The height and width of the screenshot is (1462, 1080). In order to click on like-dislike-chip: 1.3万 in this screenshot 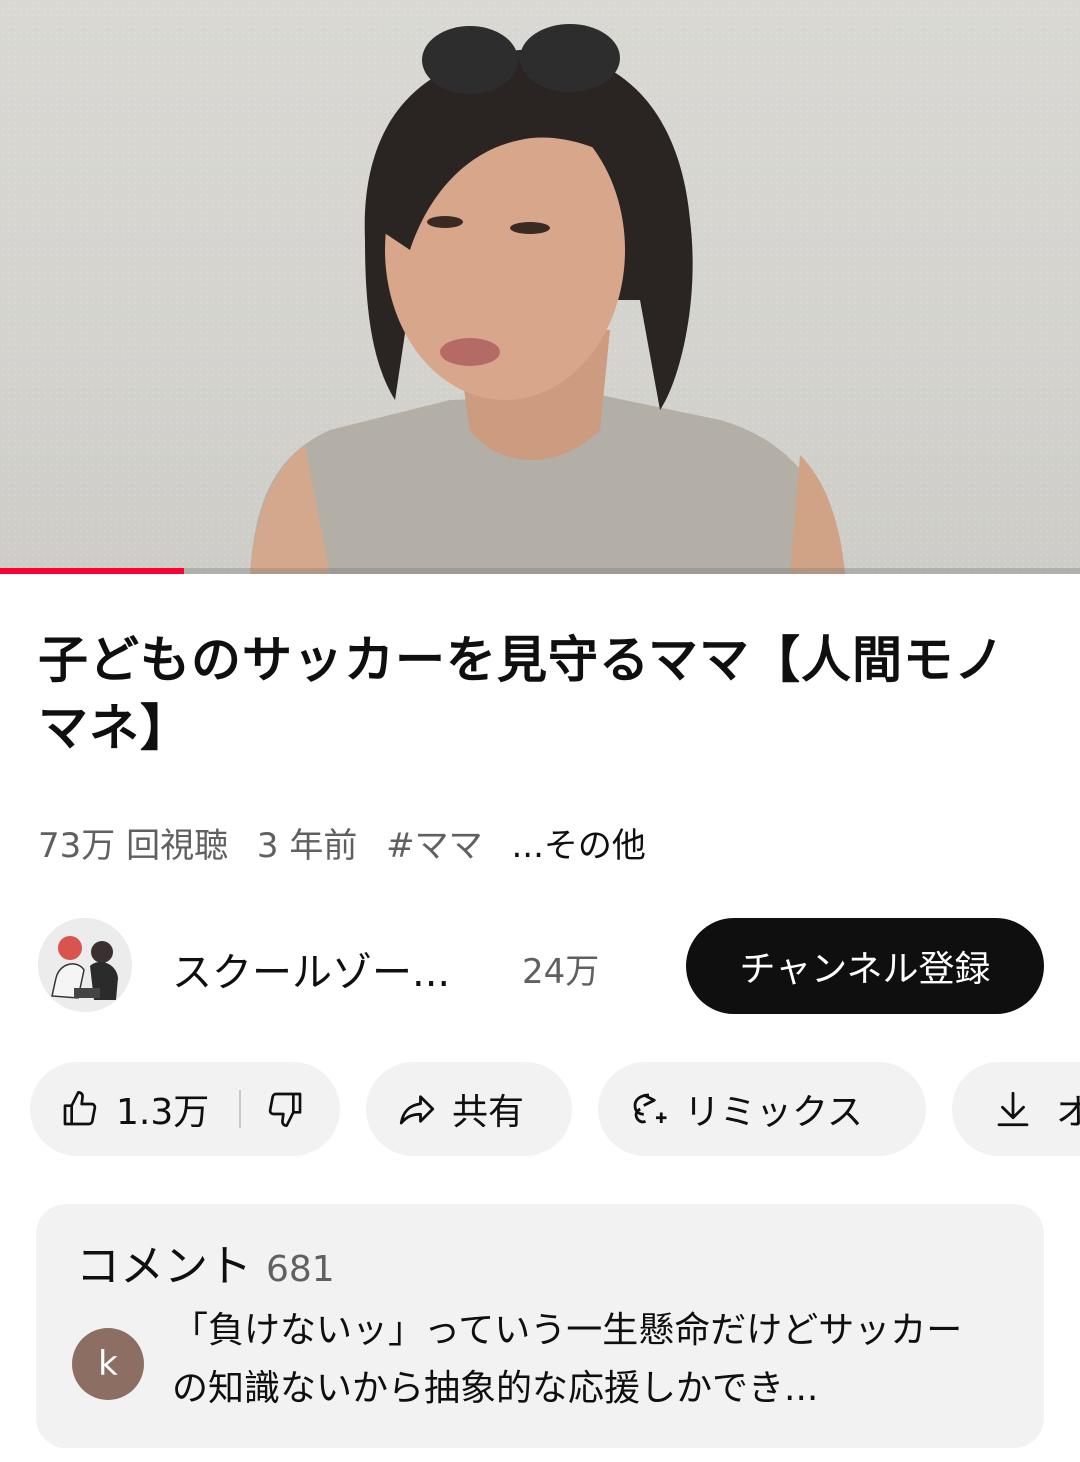, I will do `click(185, 1109)`.